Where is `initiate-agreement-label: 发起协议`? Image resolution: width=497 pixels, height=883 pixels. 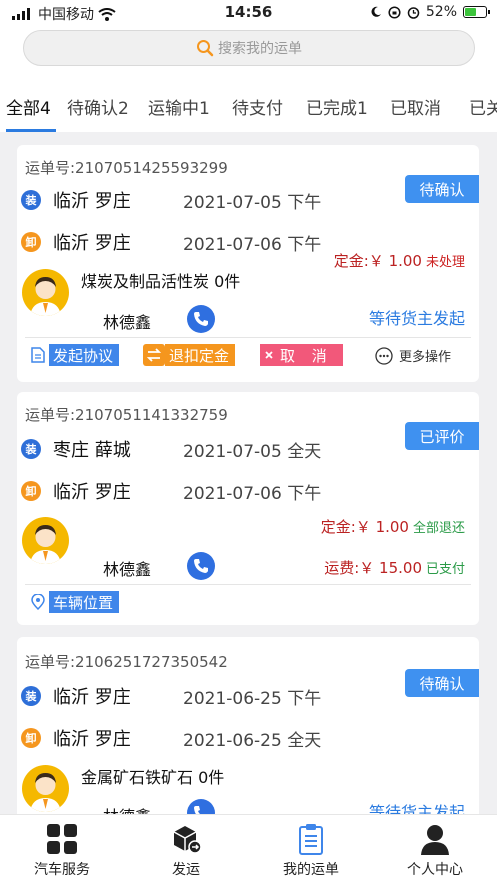
initiate-agreement-label: 发起协议 is located at coordinates (84, 355).